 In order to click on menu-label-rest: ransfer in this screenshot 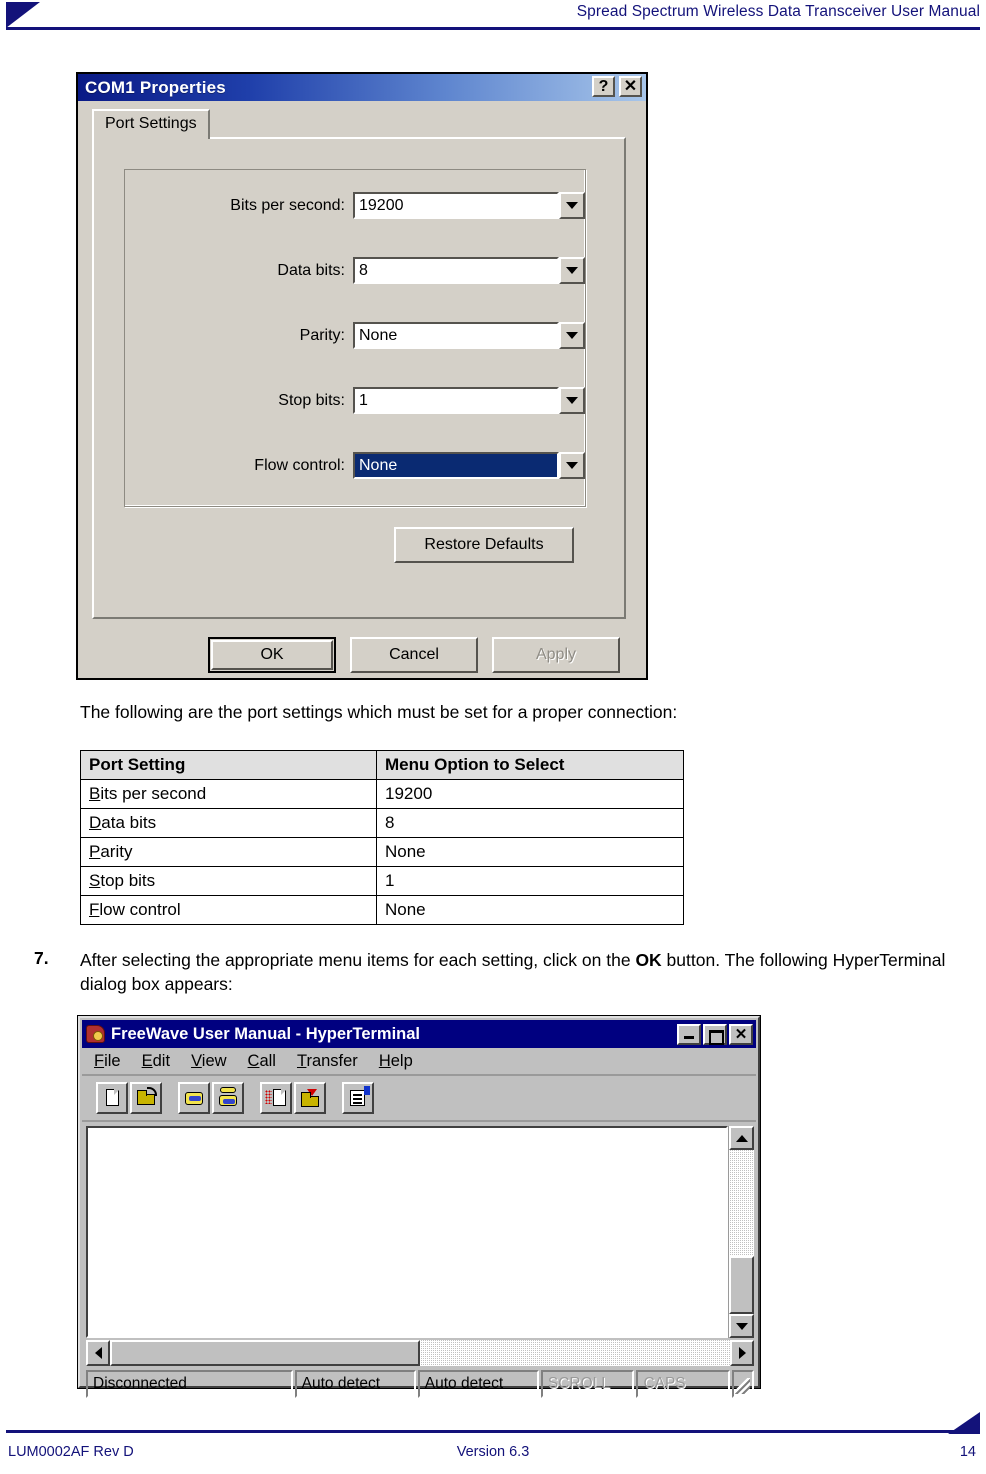, I will do `click(332, 1060)`.